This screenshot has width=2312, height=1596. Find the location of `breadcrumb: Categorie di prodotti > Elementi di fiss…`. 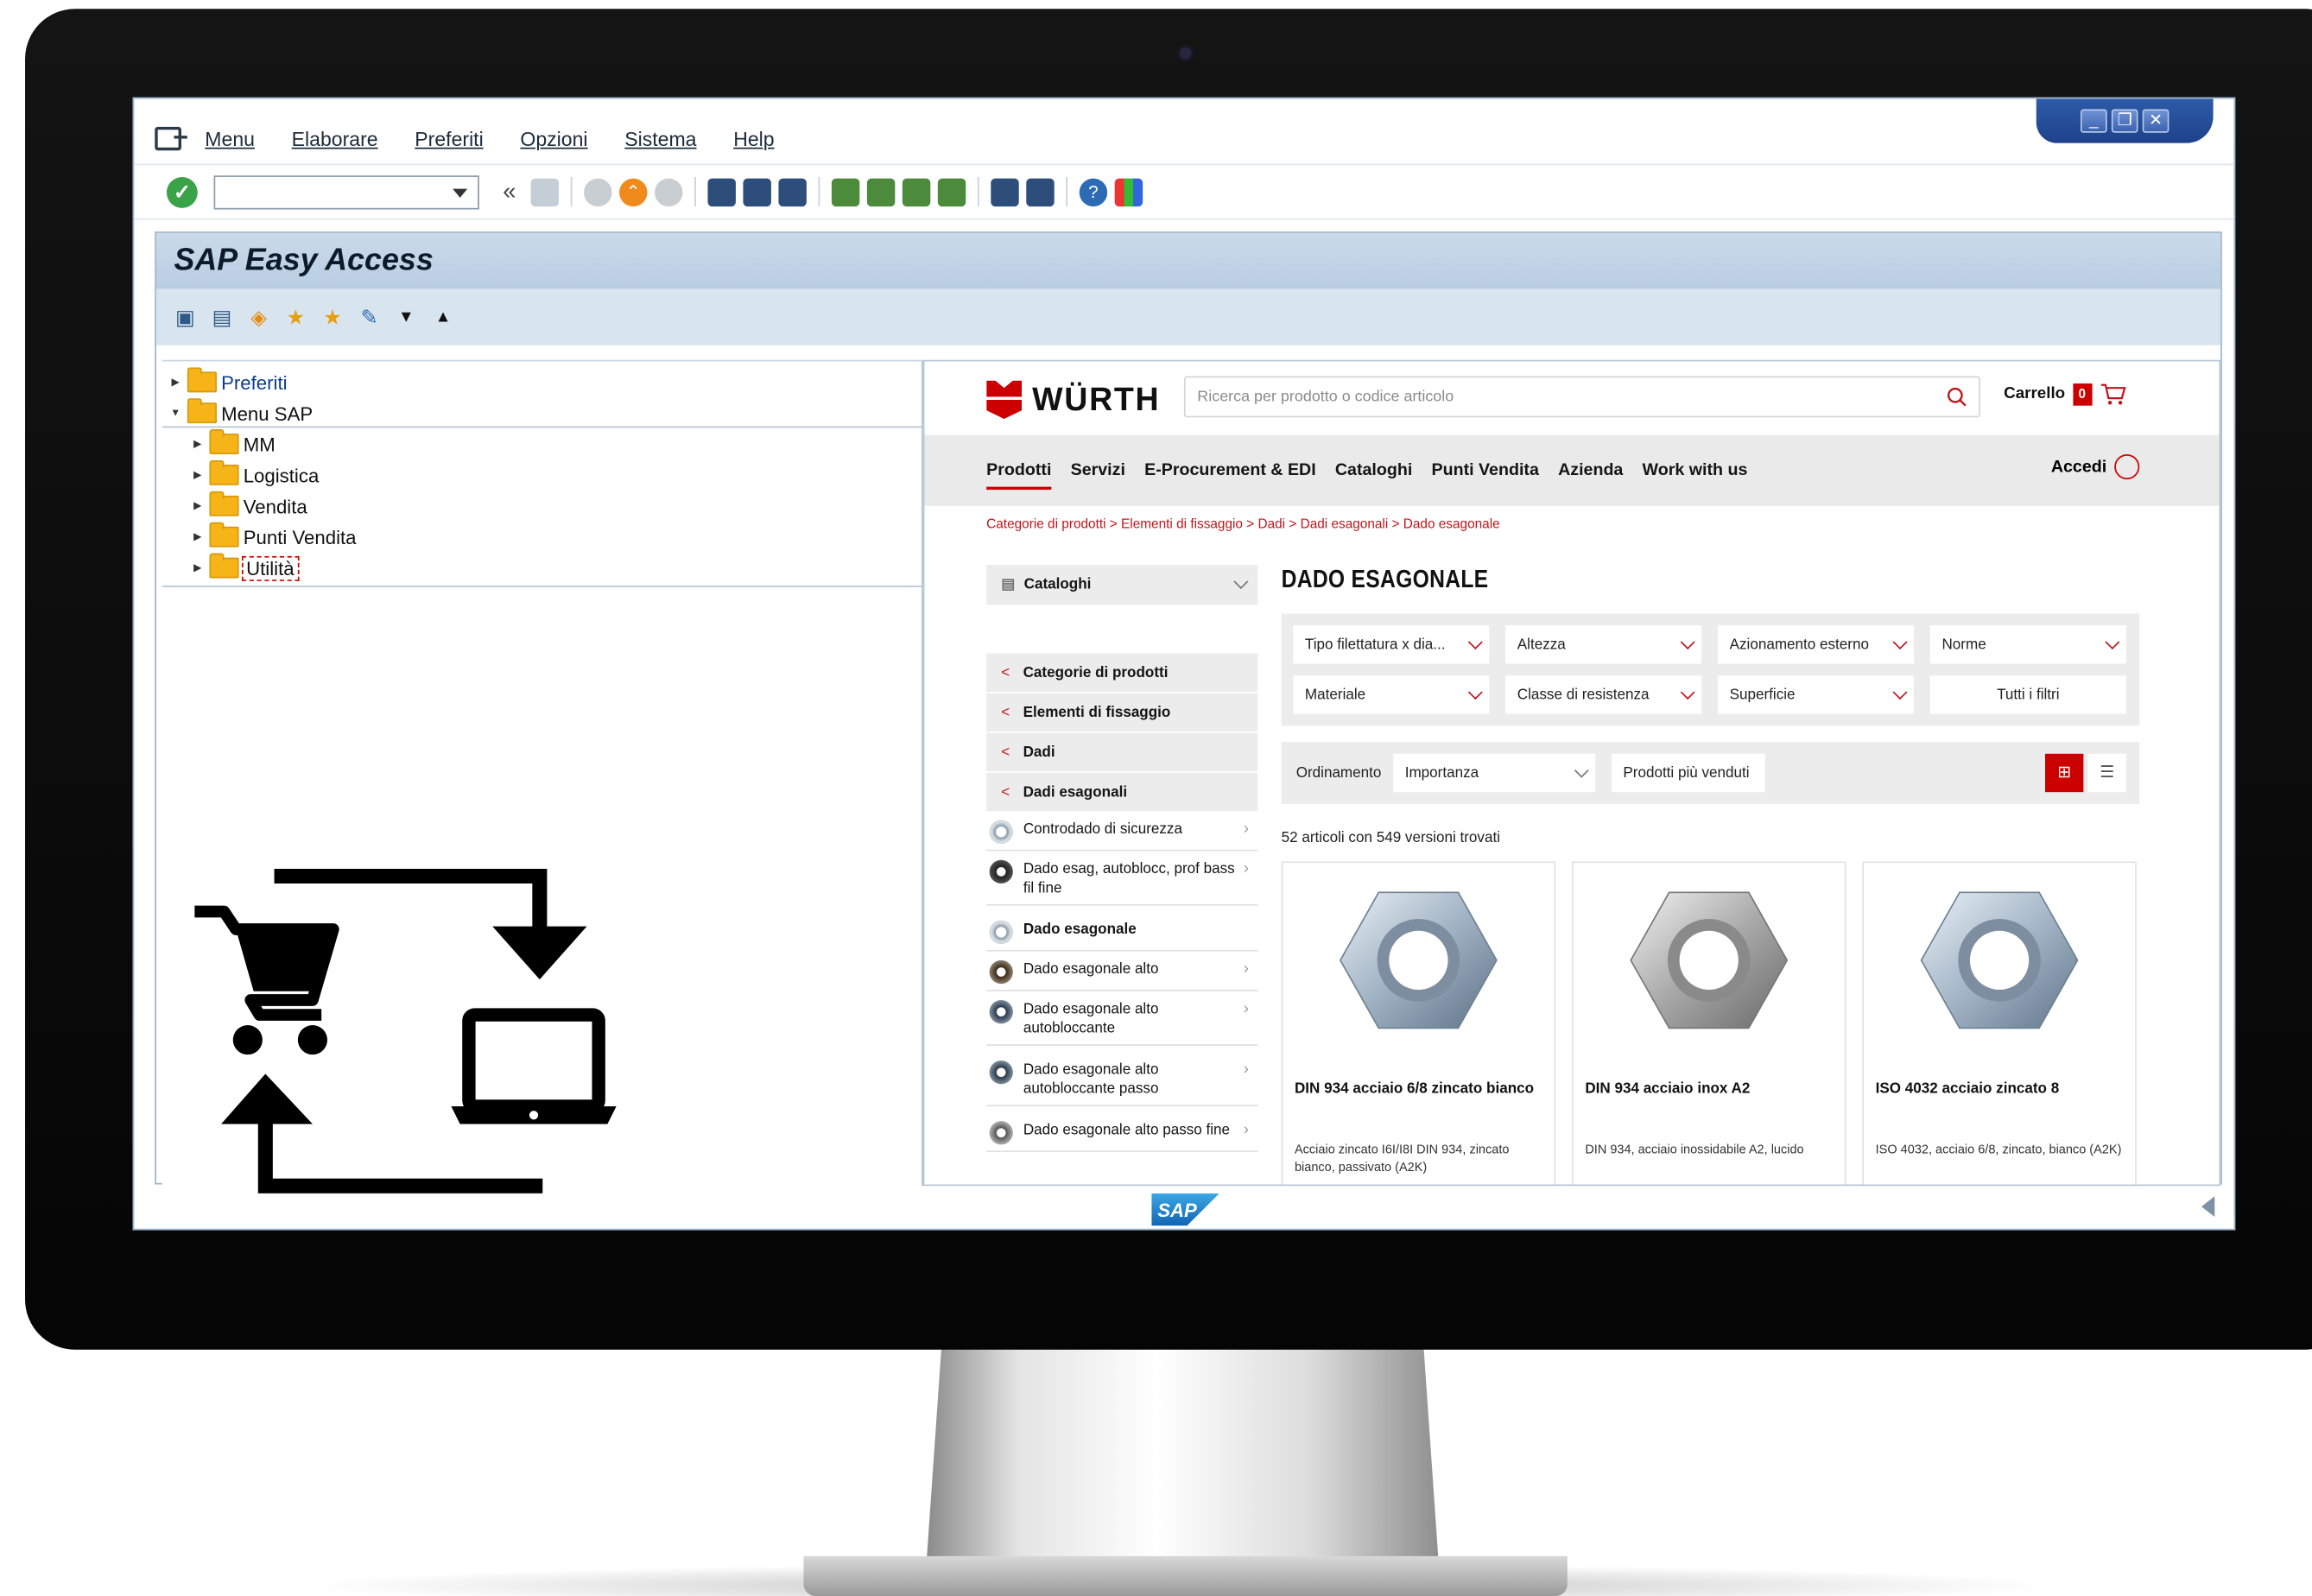

breadcrumb: Categorie di prodotti > Elementi di fiss… is located at coordinates (1243, 523).